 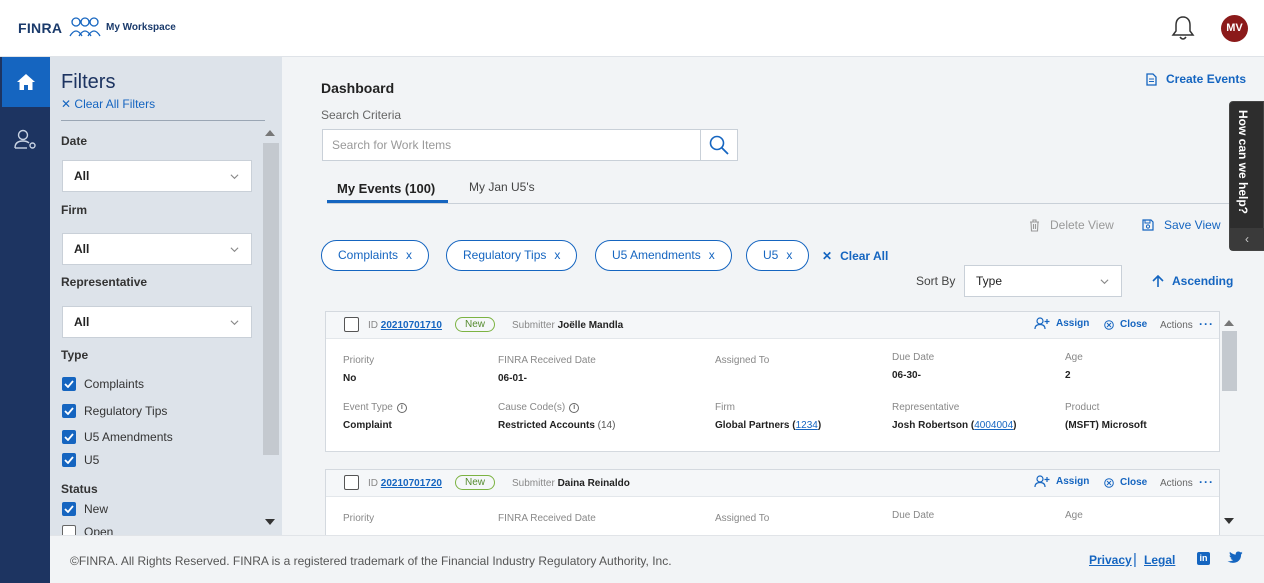 I want to click on save-view-button: Save View, so click(x=1181, y=225).